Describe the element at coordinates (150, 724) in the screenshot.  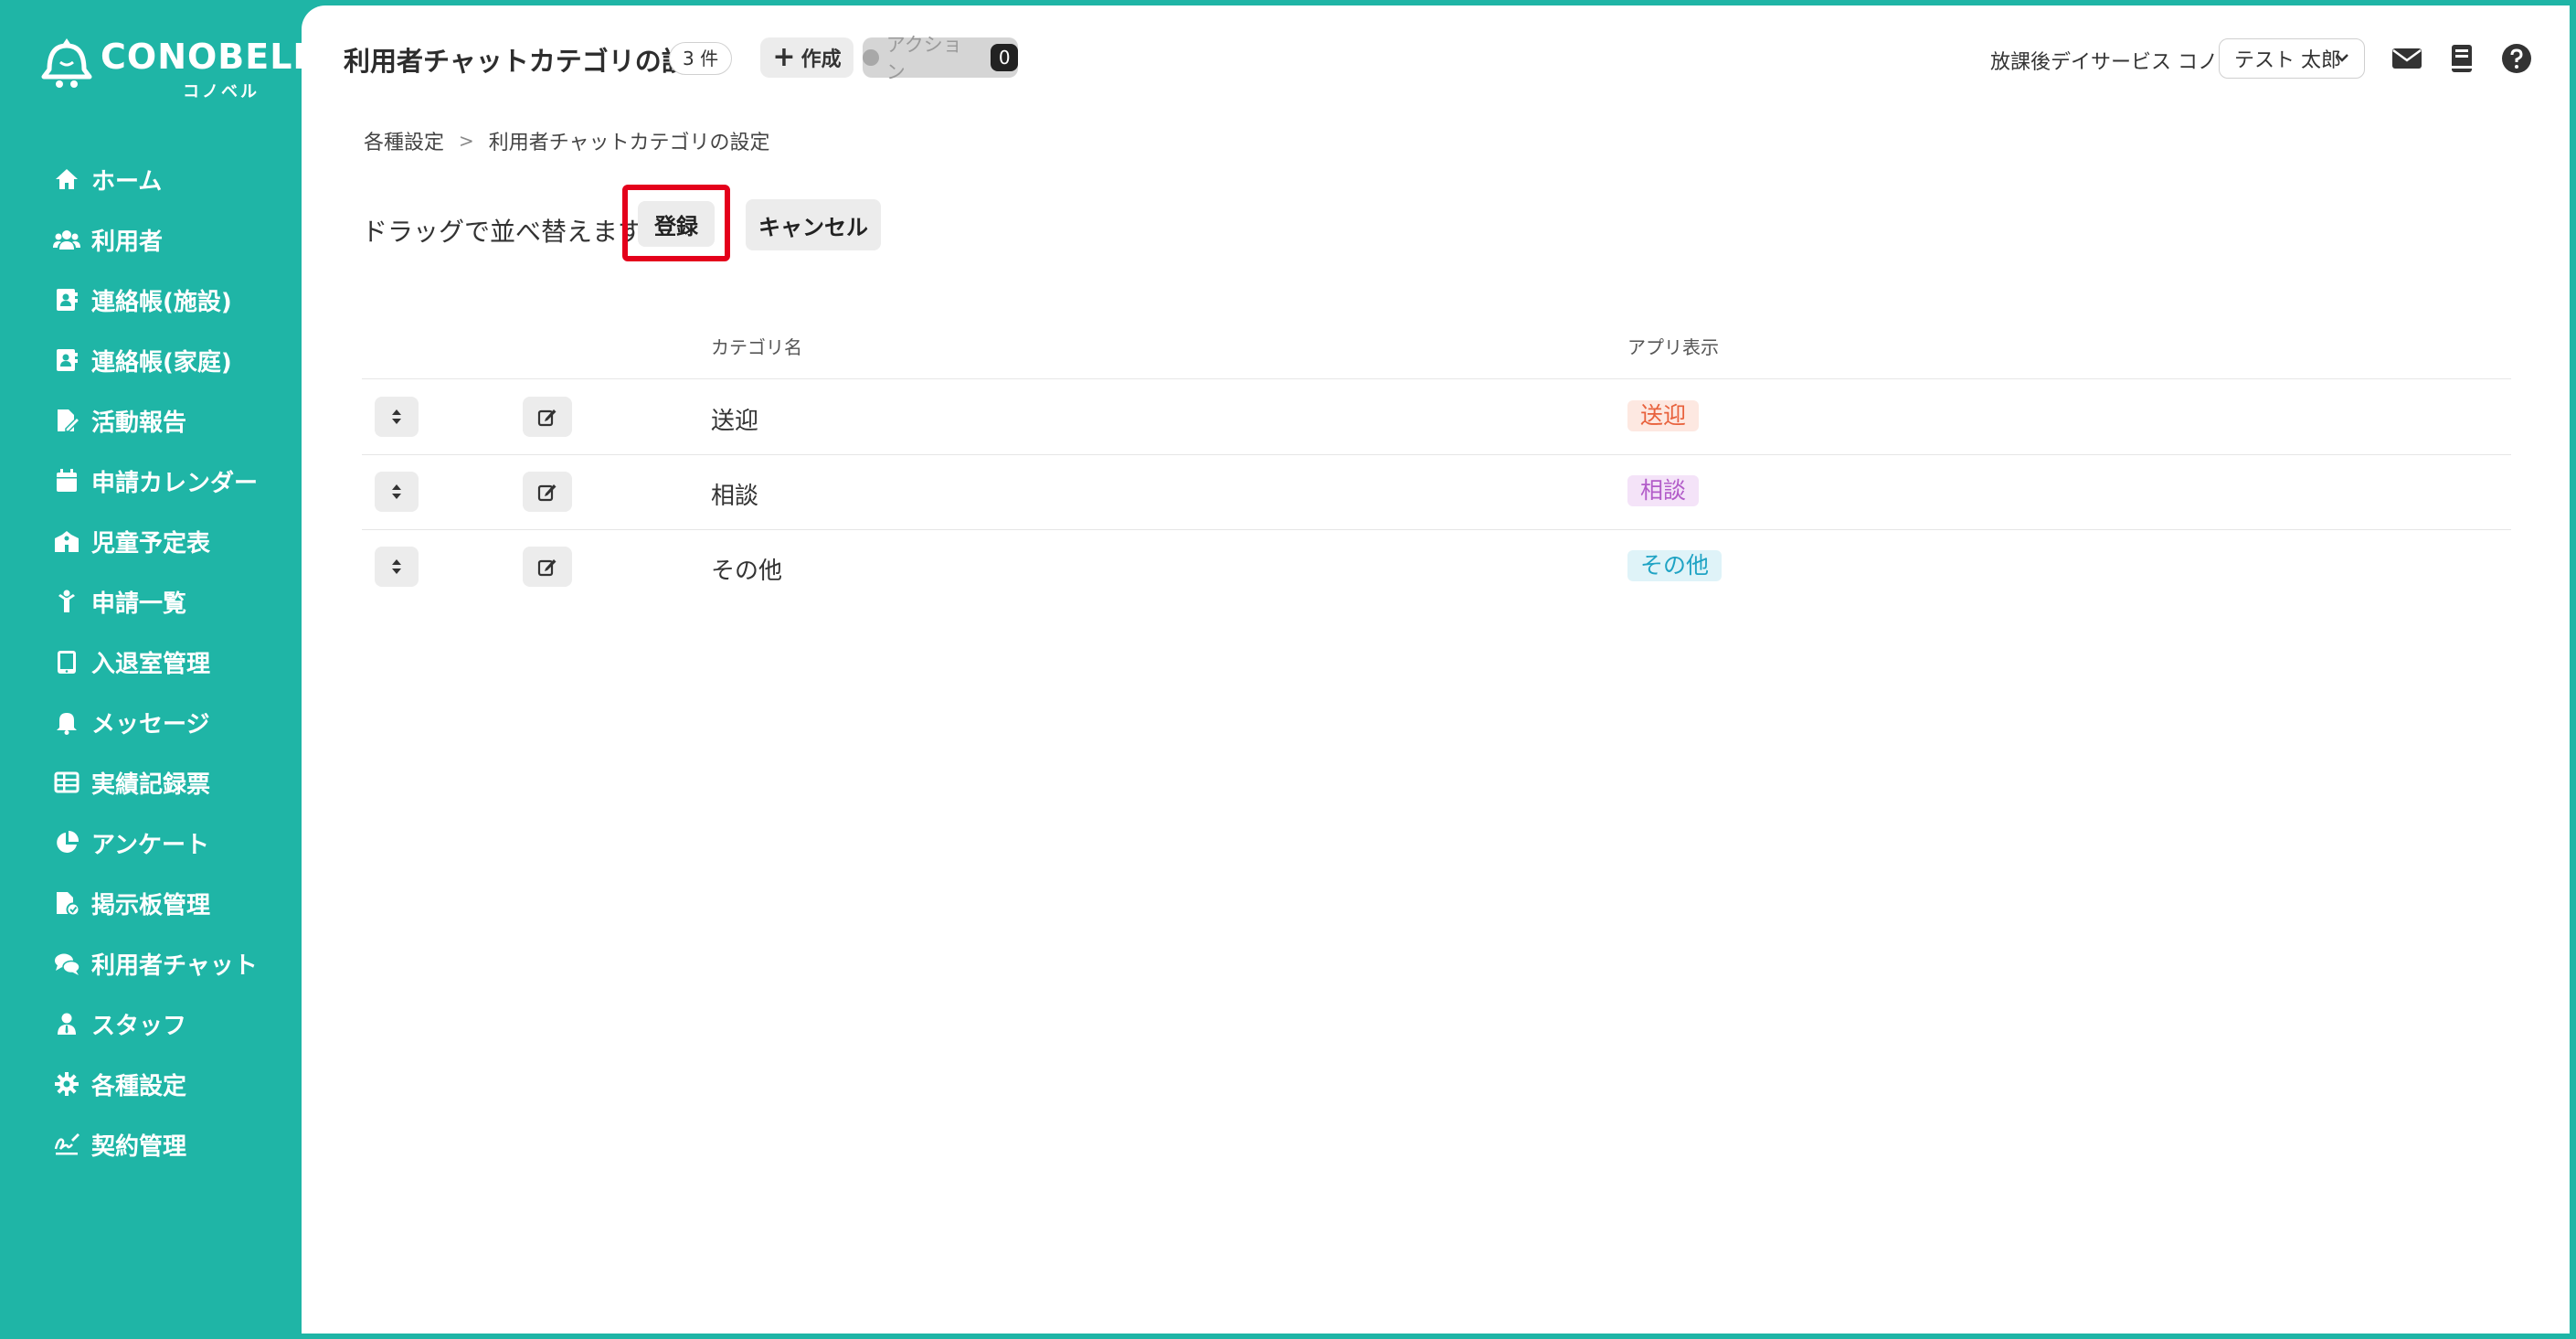
I see `sidebar-item-label: メッセージ` at that location.